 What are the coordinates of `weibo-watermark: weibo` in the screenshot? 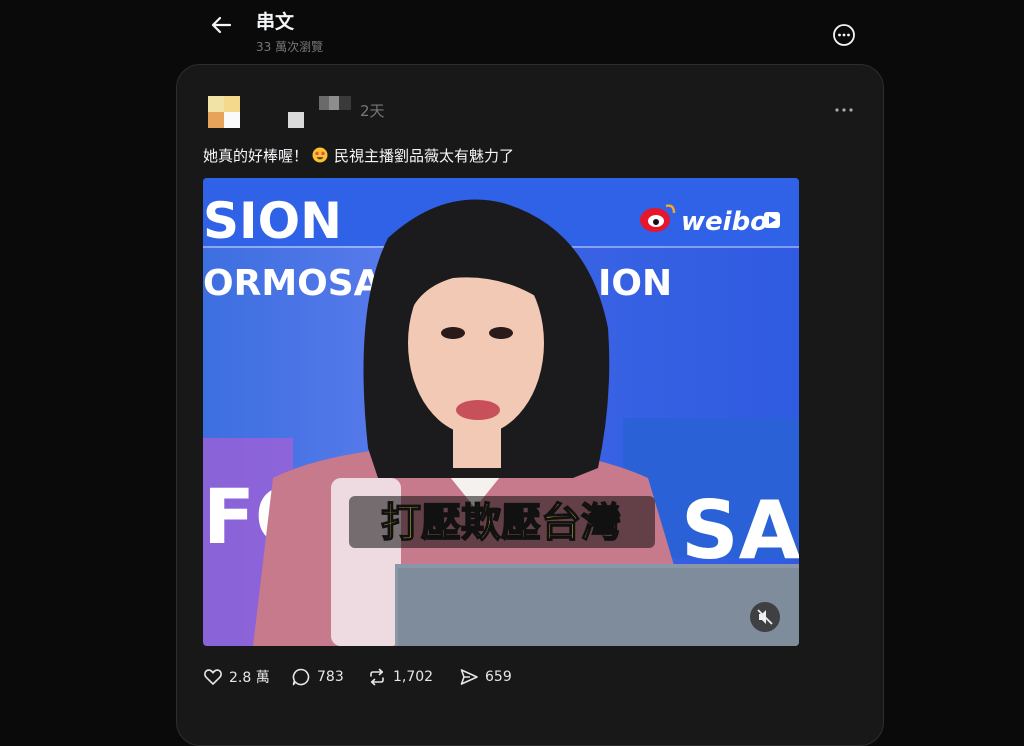 It's located at (724, 222).